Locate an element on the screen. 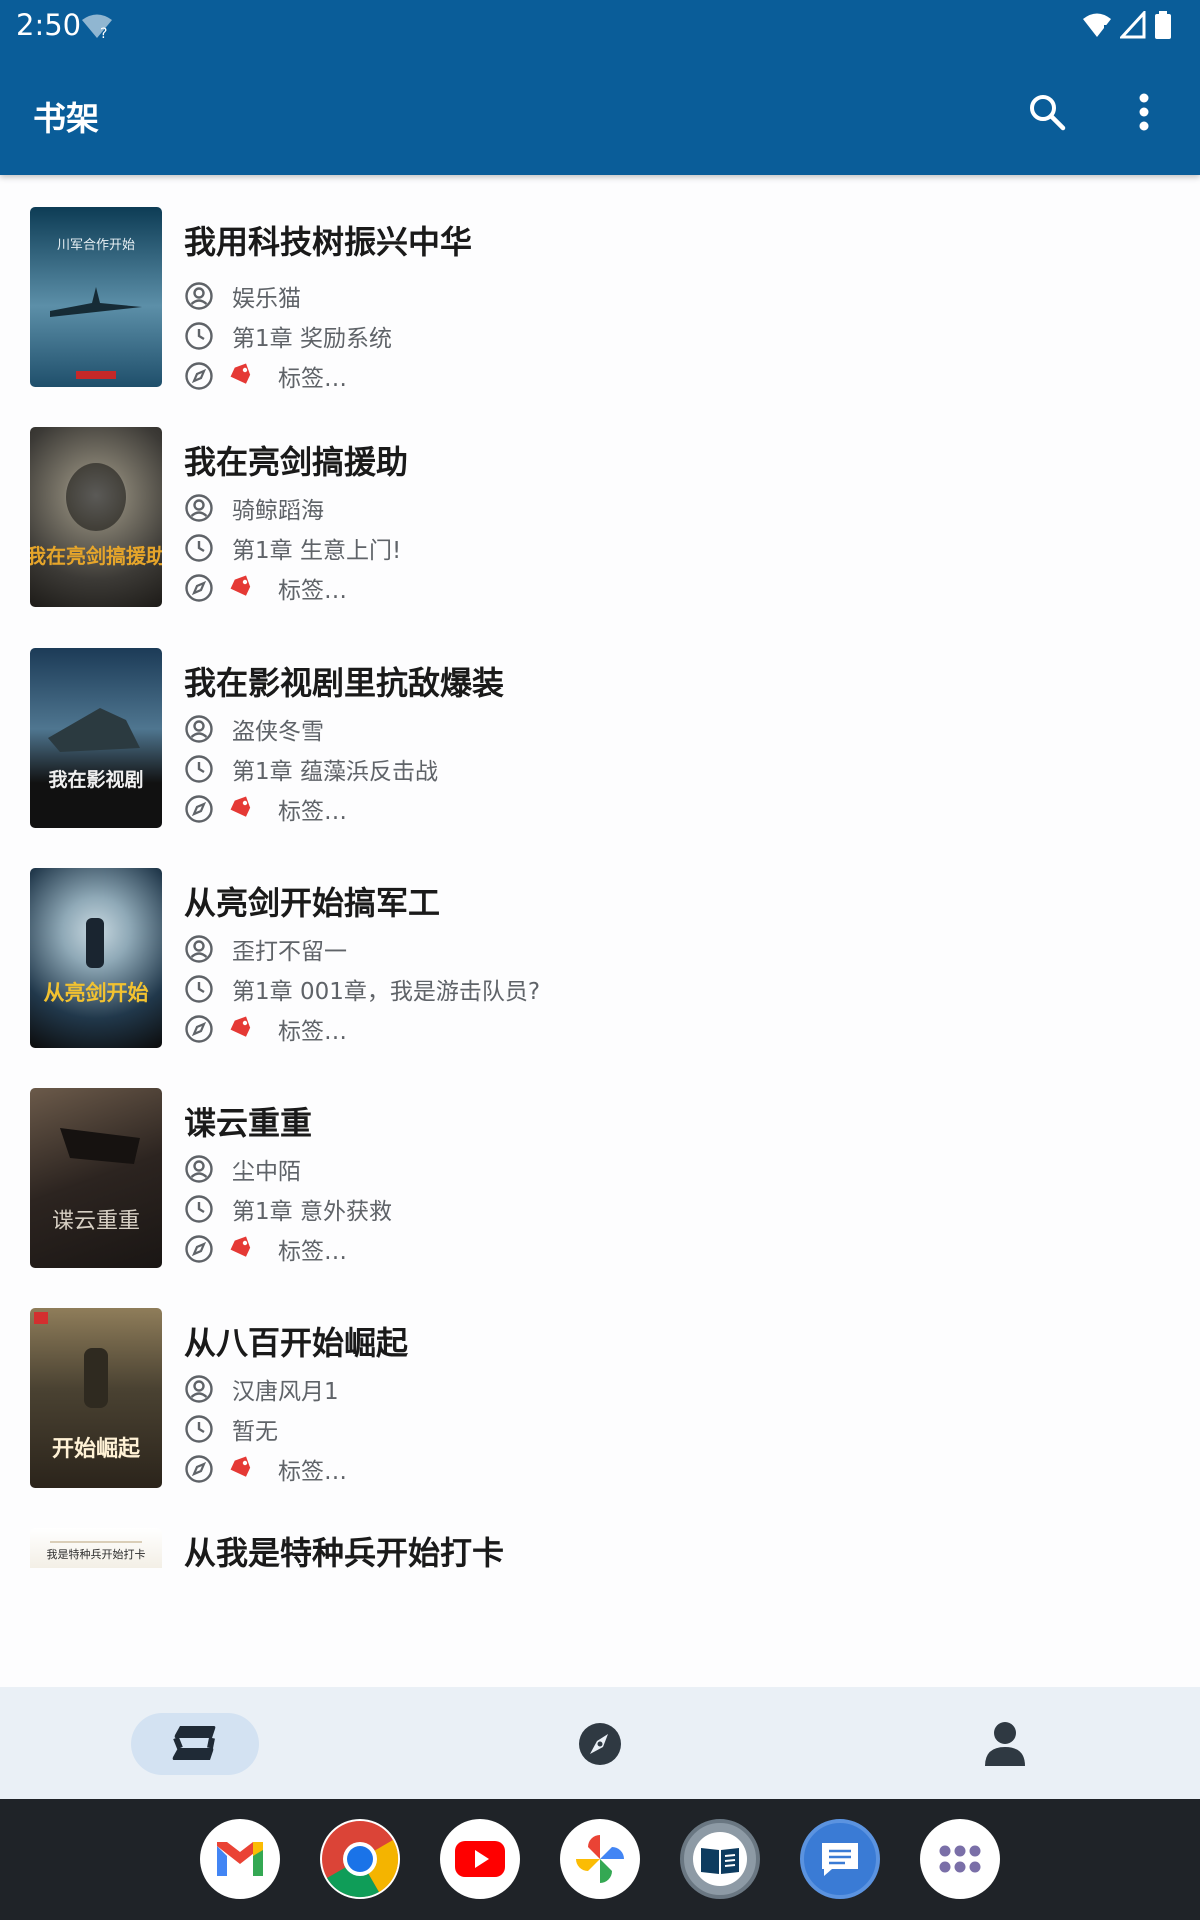 Image resolution: width=1200 pixels, height=1920 pixels. cell-signal-icon is located at coordinates (1133, 25).